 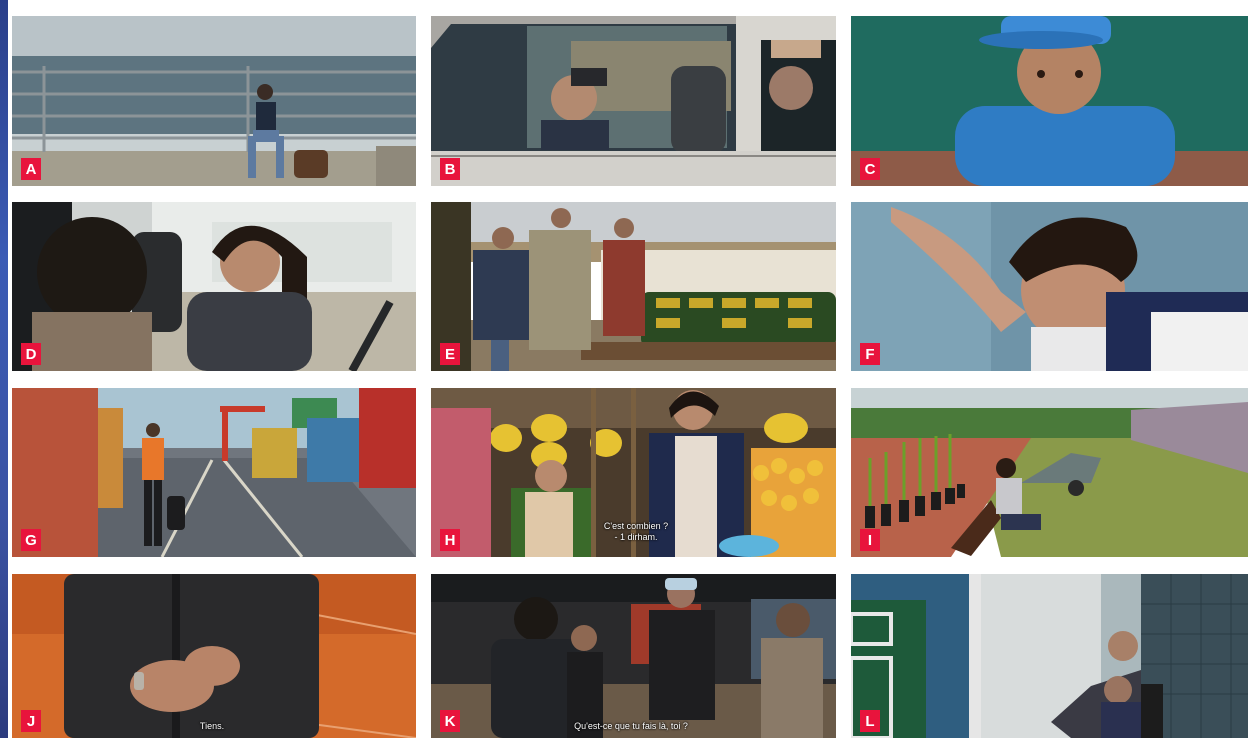 I want to click on scene-boy-blue-cap, so click(x=1049, y=101).